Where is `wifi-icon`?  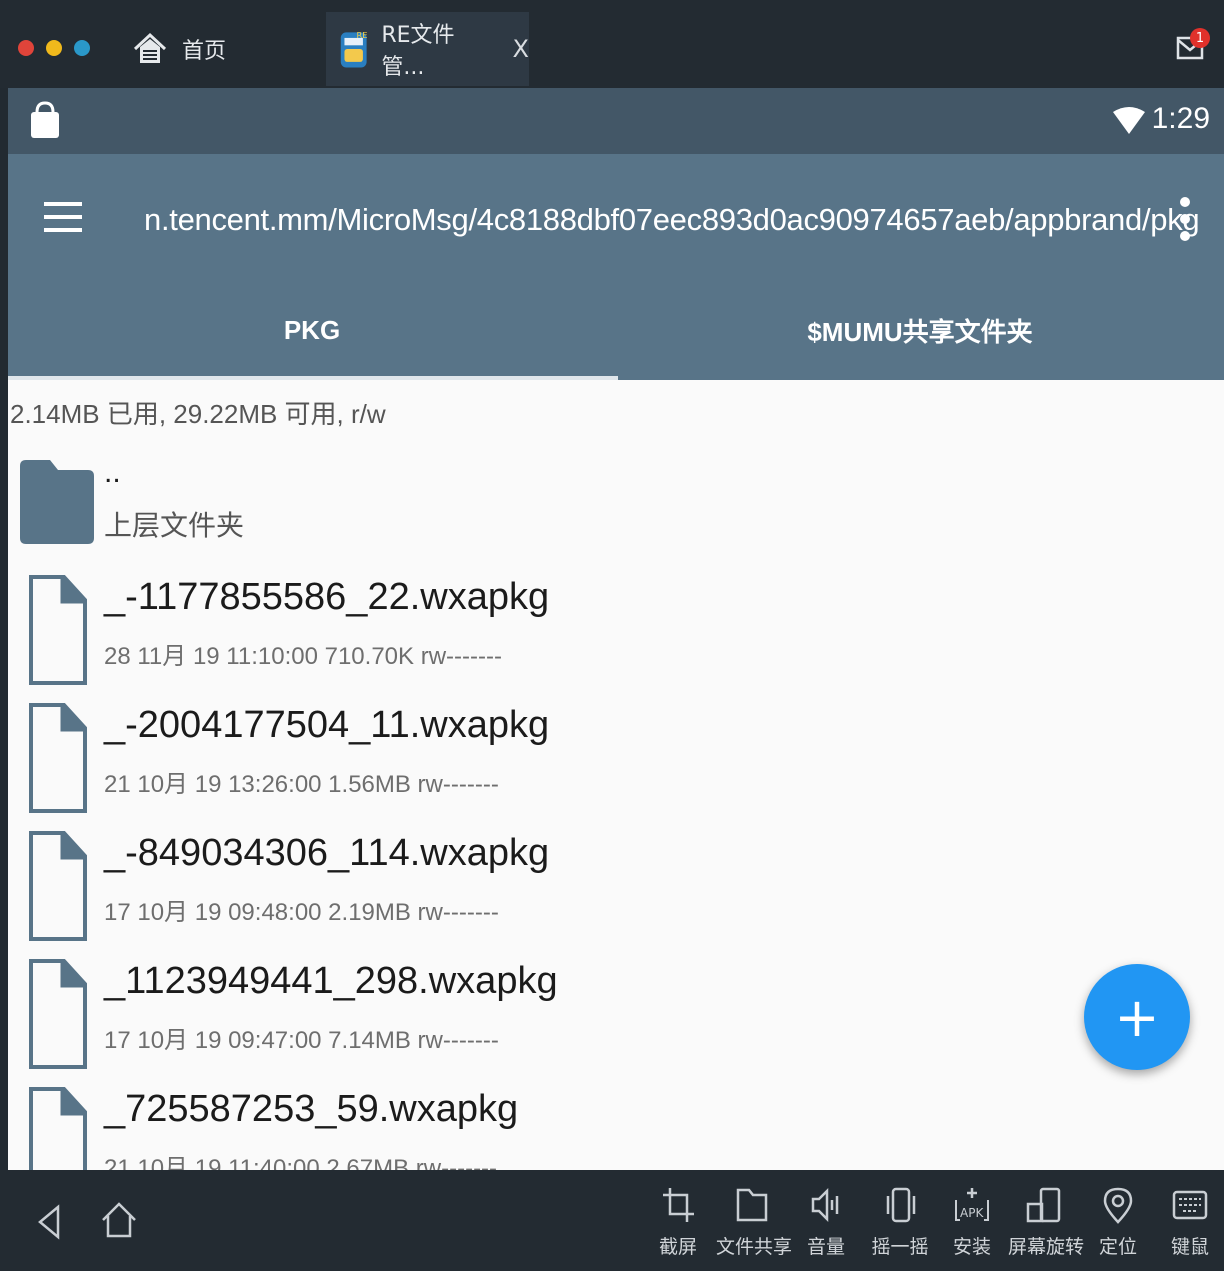 wifi-icon is located at coordinates (1129, 120).